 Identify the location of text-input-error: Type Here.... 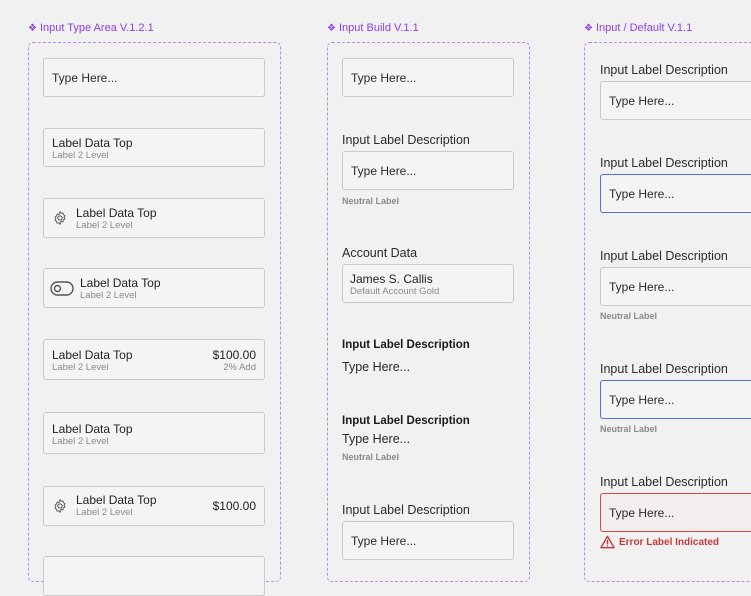
(675, 512).